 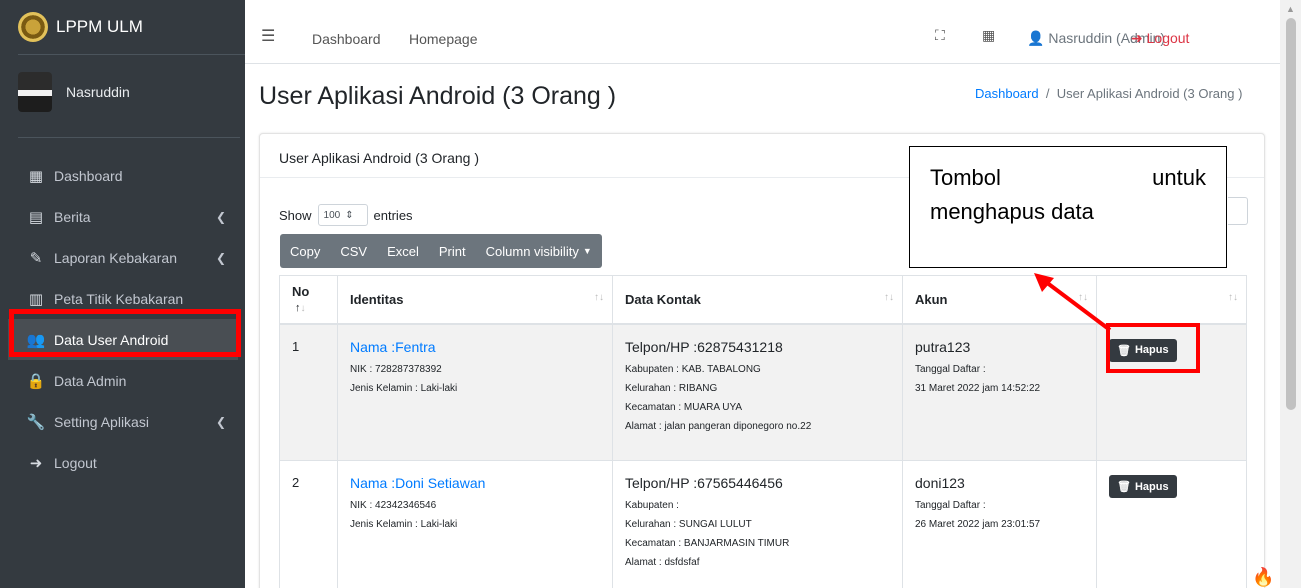 What do you see at coordinates (443, 39) in the screenshot?
I see `top-link-homepage: Homepage` at bounding box center [443, 39].